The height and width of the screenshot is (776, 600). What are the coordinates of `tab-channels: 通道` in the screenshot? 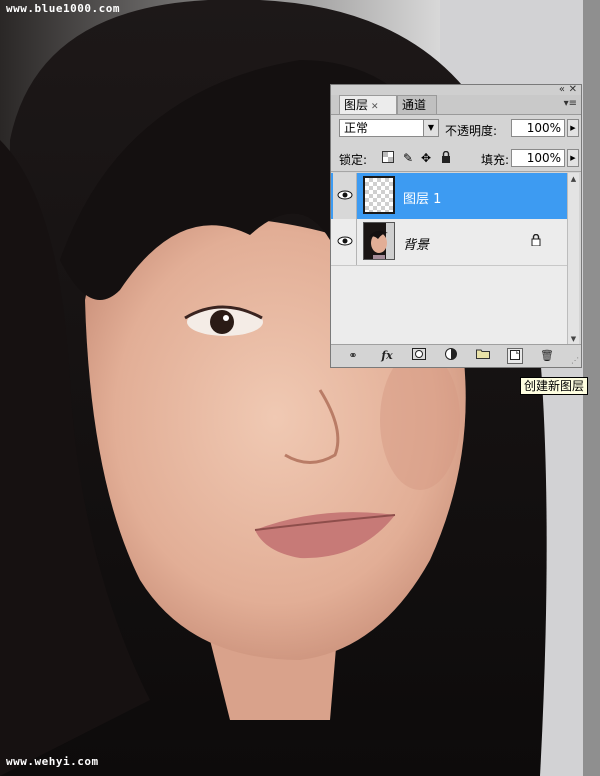 It's located at (417, 104).